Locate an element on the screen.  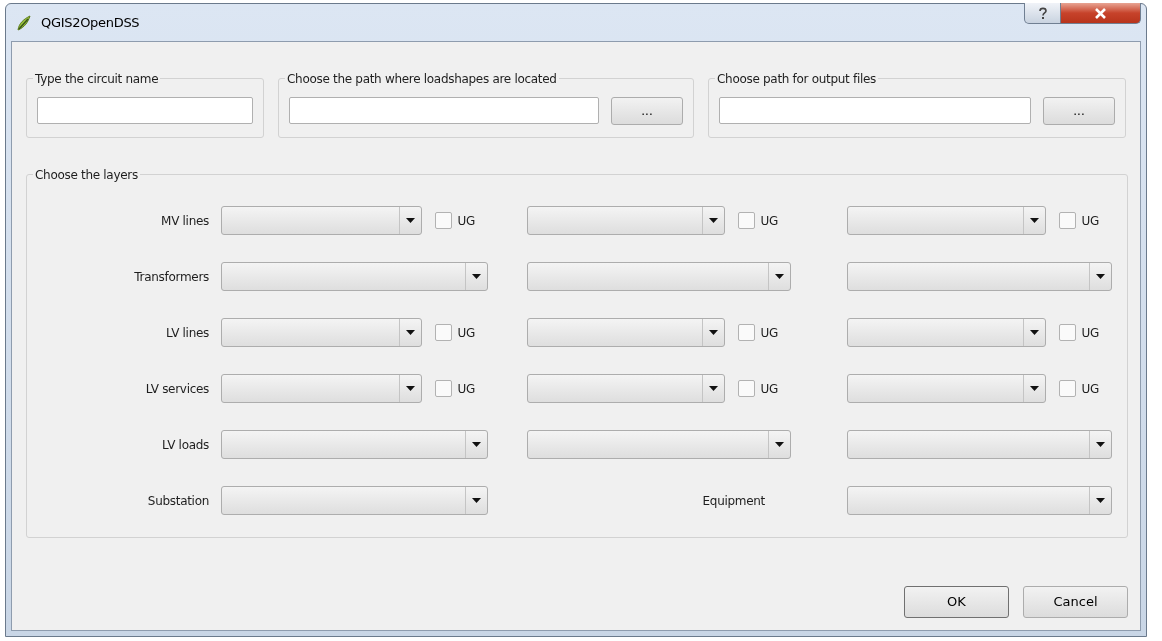
group-title: Choose the layers is located at coordinates (86, 175).